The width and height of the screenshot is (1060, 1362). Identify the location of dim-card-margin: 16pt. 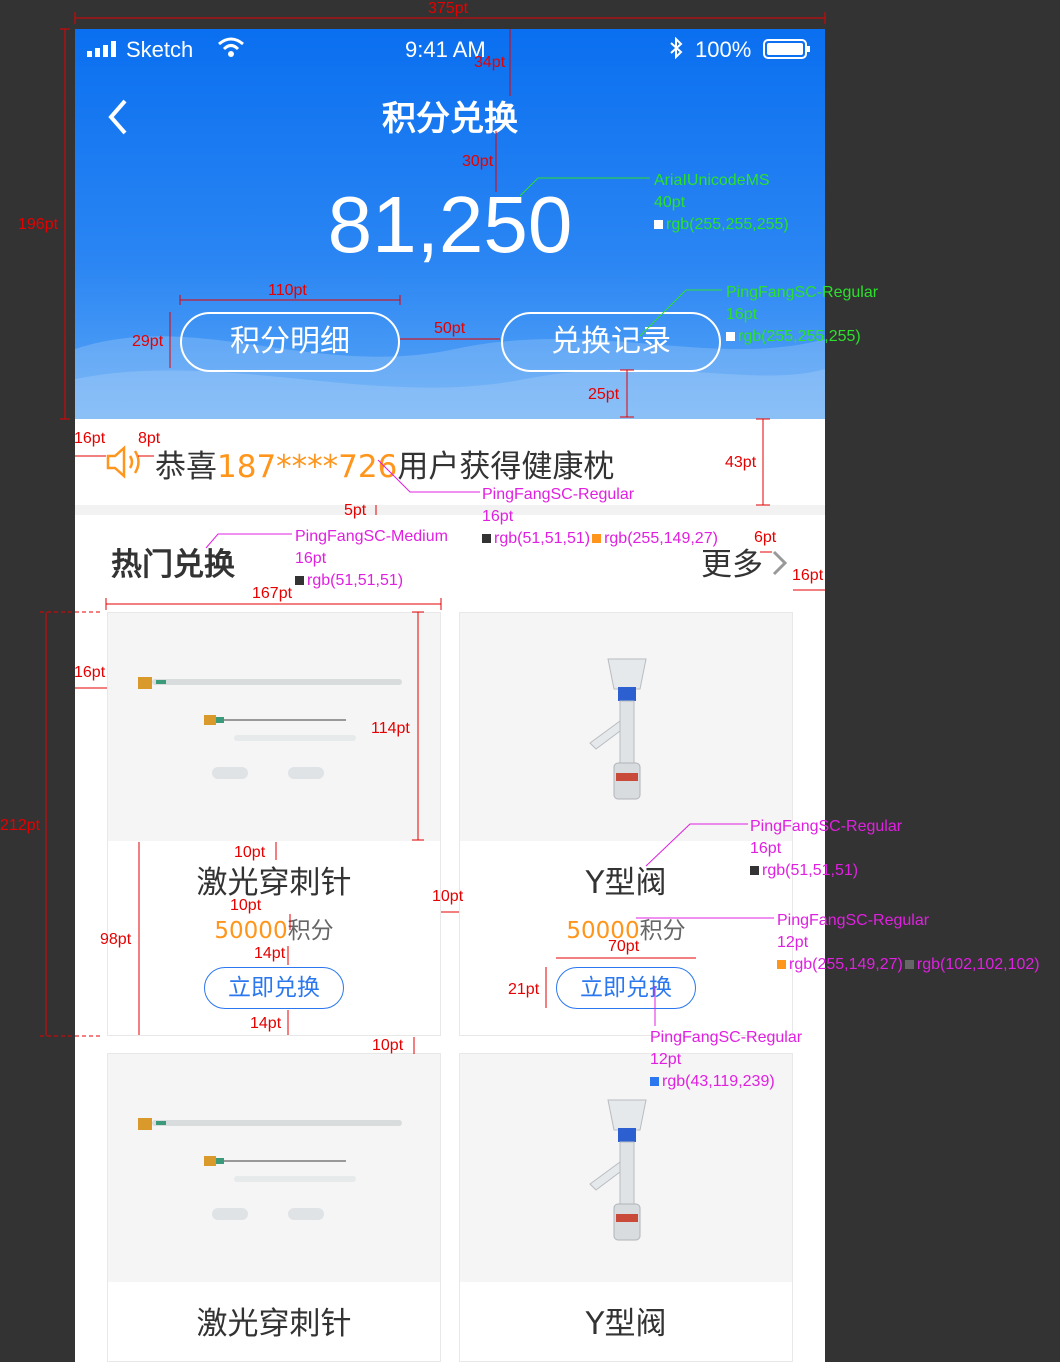
(90, 672).